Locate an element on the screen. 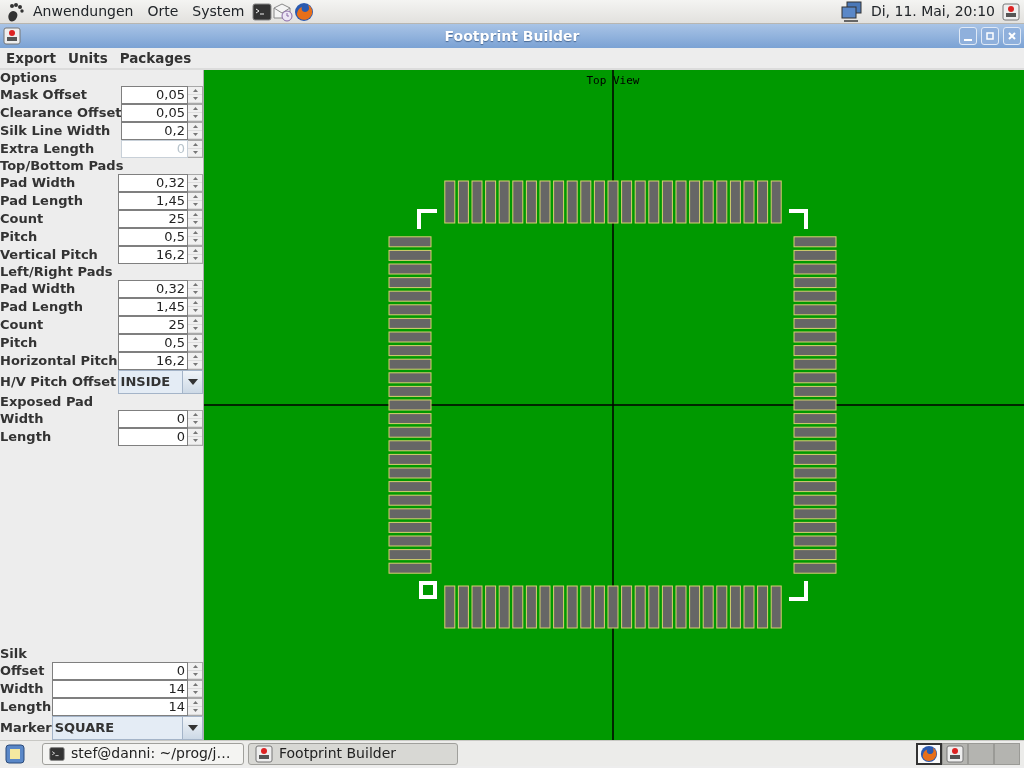 This screenshot has width=1024, height=768. network-computers-icon is located at coordinates (851, 11).